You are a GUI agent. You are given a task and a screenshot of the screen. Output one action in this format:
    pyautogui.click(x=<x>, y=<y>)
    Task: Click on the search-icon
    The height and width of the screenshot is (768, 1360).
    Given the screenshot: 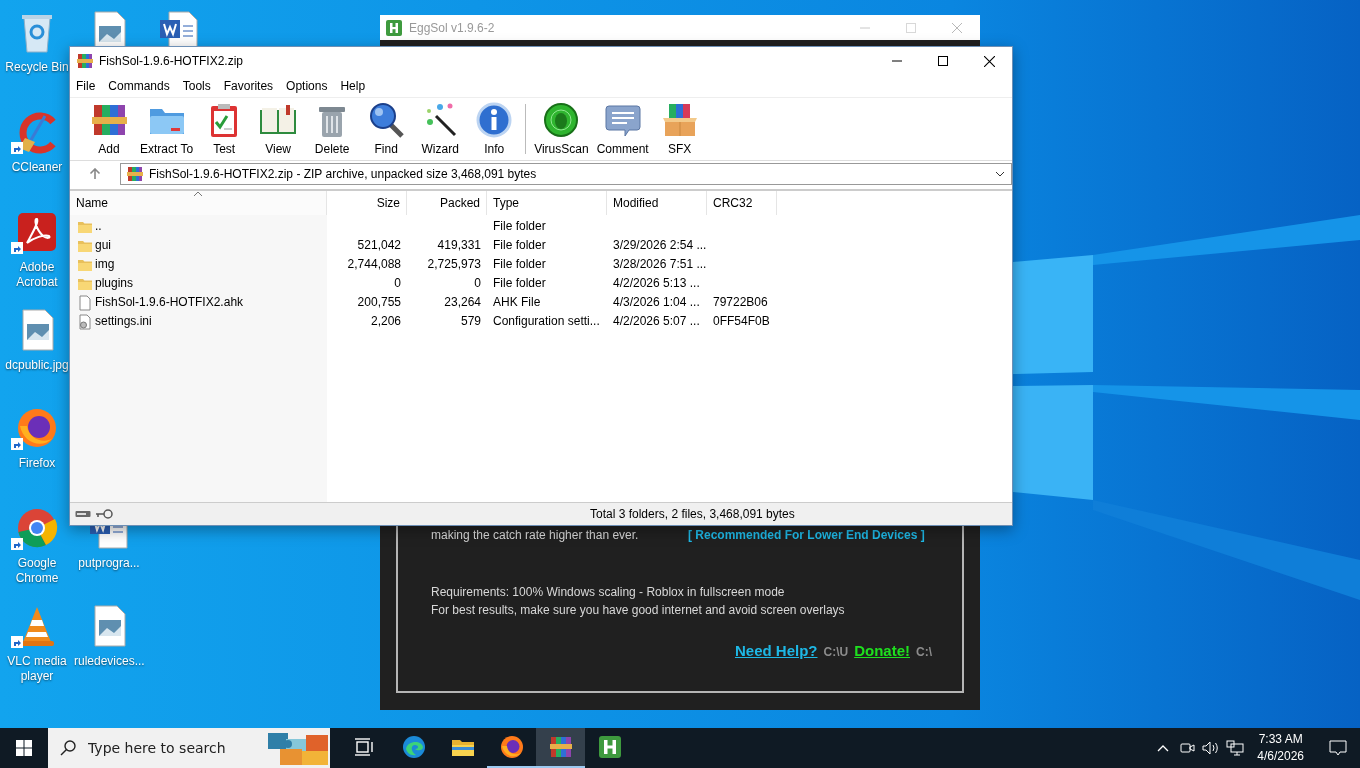 What is the action you would take?
    pyautogui.click(x=68, y=748)
    